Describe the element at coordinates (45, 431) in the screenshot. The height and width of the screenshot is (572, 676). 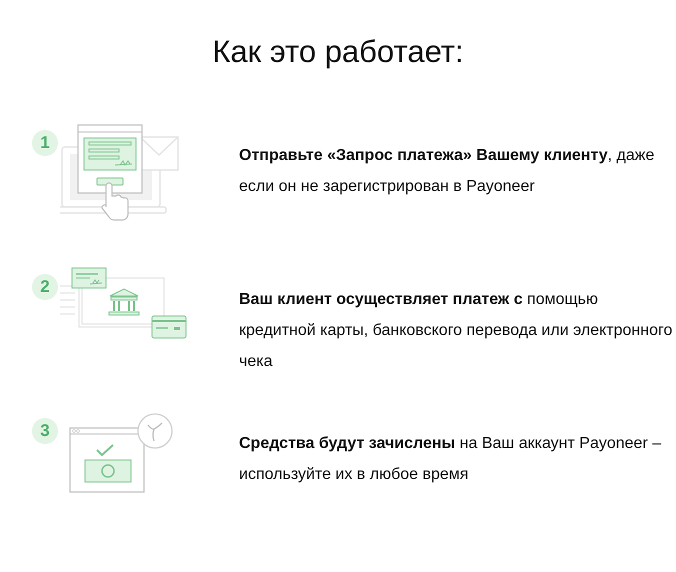
I see `step-number: 3` at that location.